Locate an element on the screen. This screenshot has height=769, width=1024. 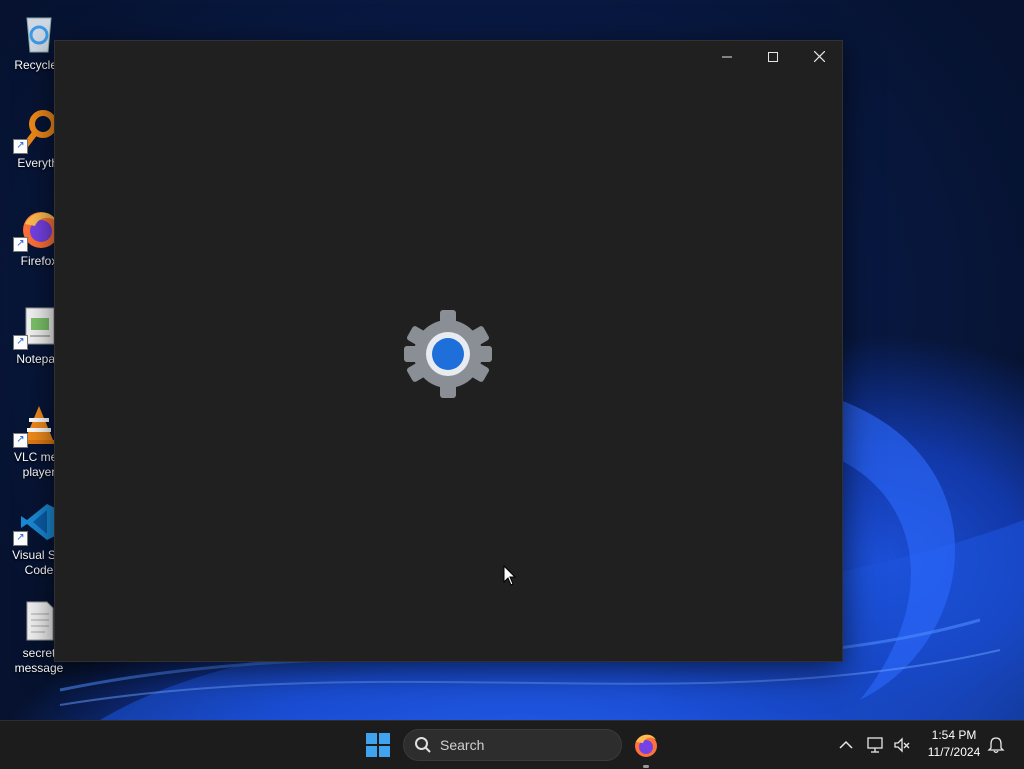
network-icon is located at coordinates (875, 745).